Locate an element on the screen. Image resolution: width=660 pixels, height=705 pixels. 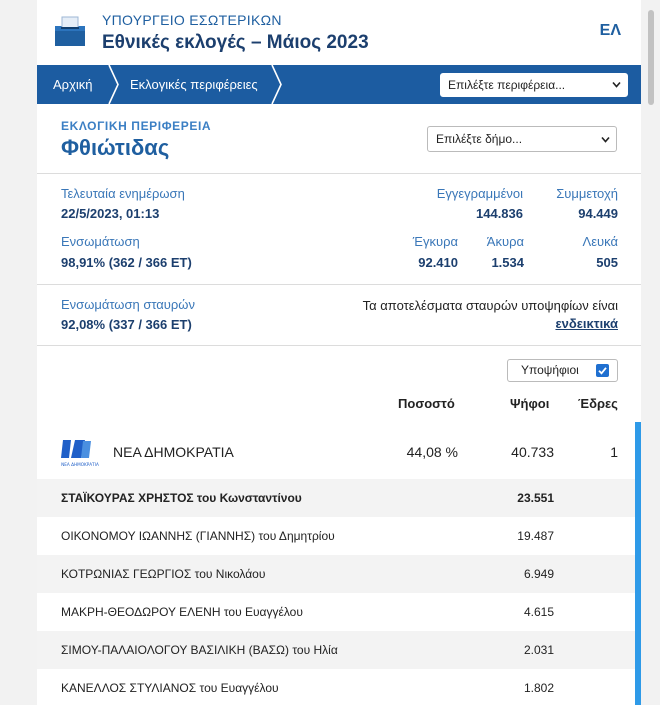
column-header-seats: Έδρες is located at coordinates (598, 403).